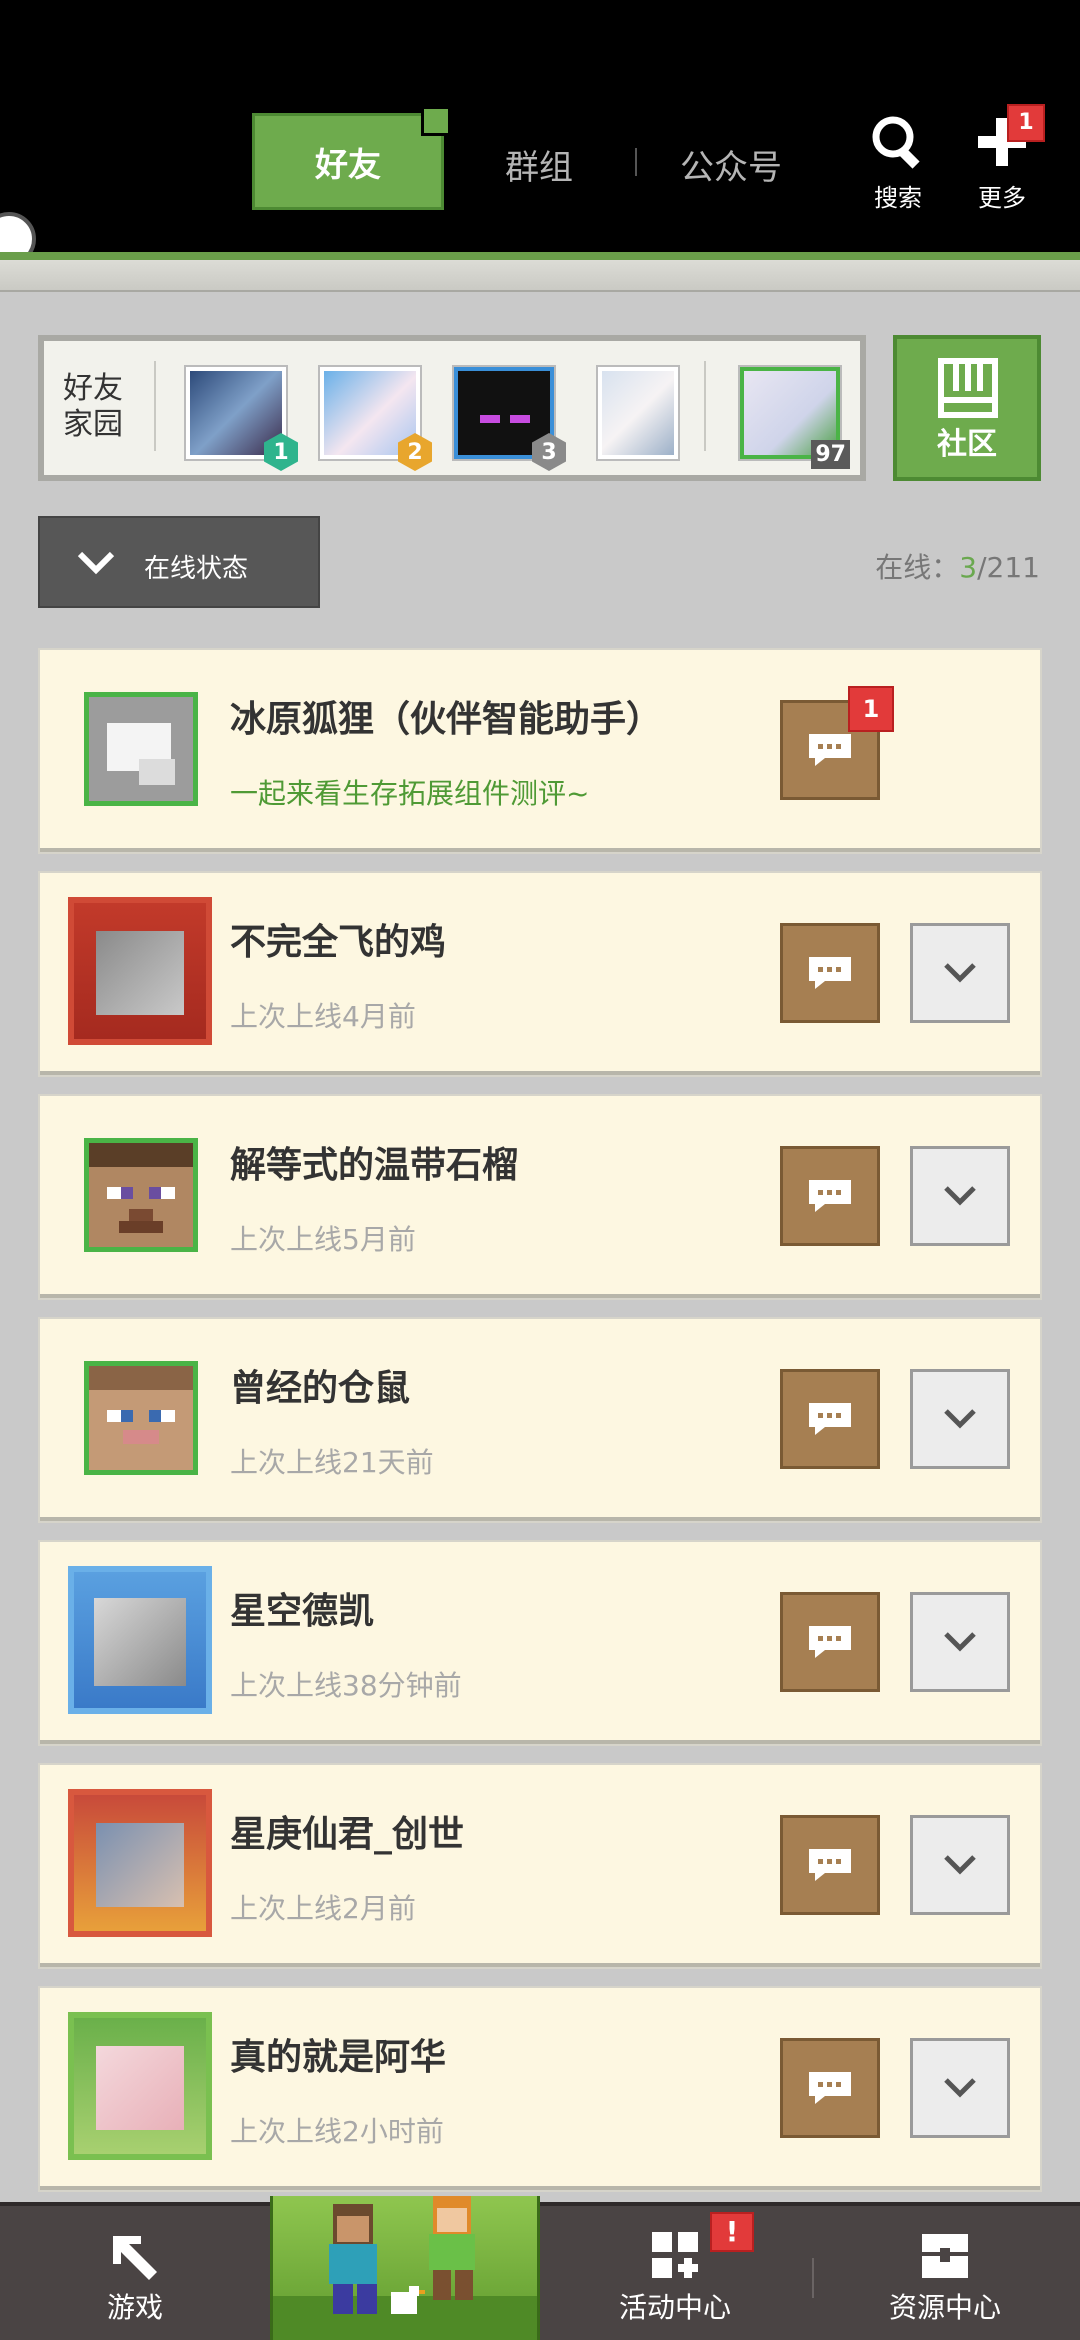 The image size is (1080, 2340). I want to click on tab-friends: 好友, so click(351, 158).